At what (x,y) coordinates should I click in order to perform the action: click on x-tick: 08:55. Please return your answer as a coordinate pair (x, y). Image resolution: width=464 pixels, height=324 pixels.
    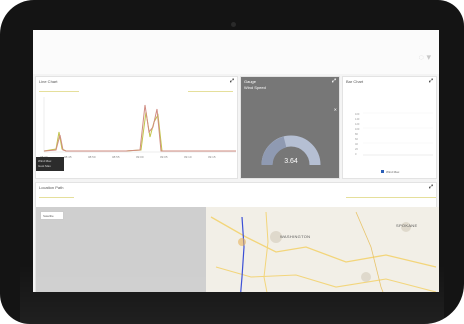
    Looking at the image, I should click on (116, 157).